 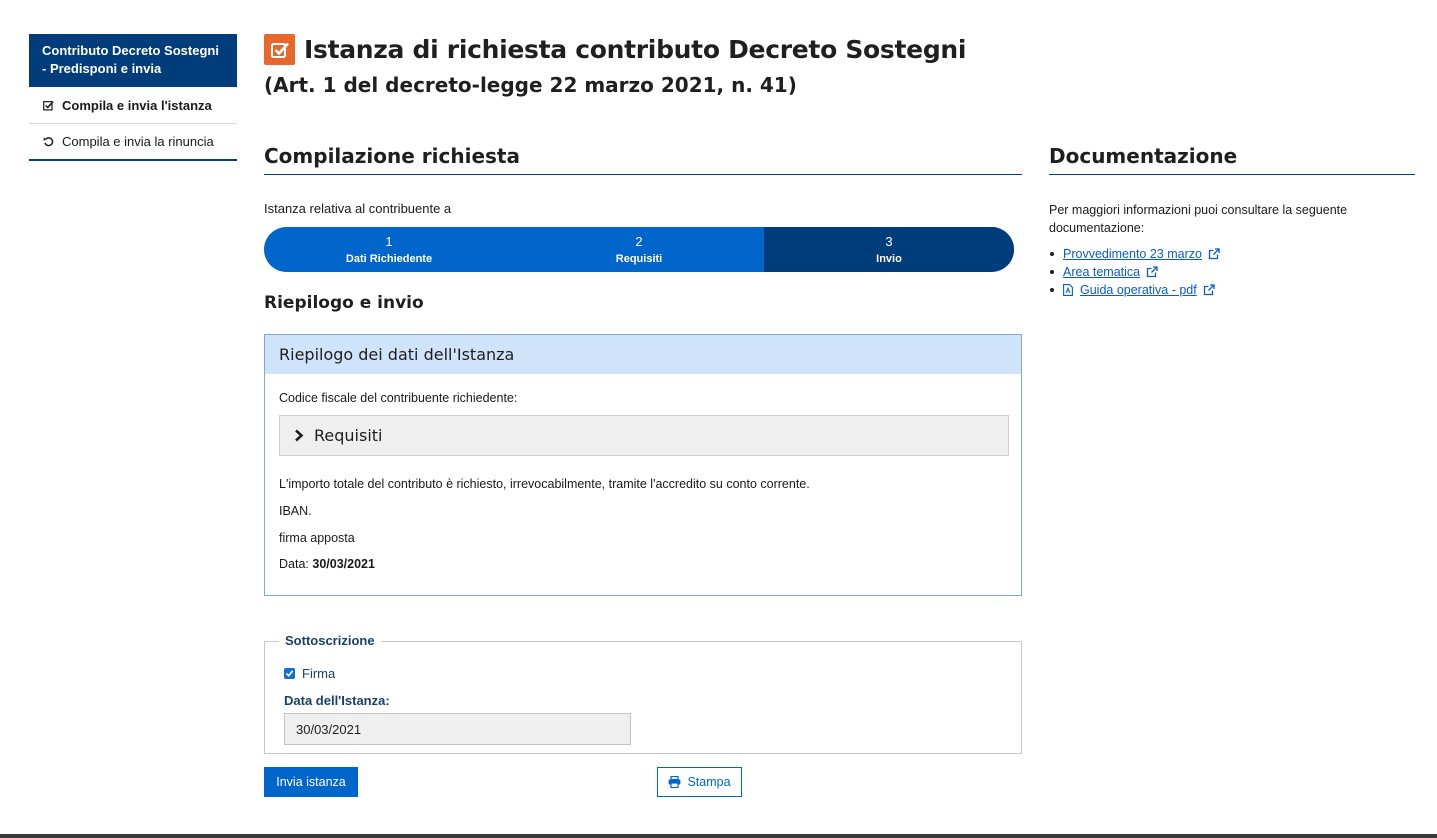 What do you see at coordinates (137, 105) in the screenshot?
I see `sidebar-item-label: Compila e invia l'istanza` at bounding box center [137, 105].